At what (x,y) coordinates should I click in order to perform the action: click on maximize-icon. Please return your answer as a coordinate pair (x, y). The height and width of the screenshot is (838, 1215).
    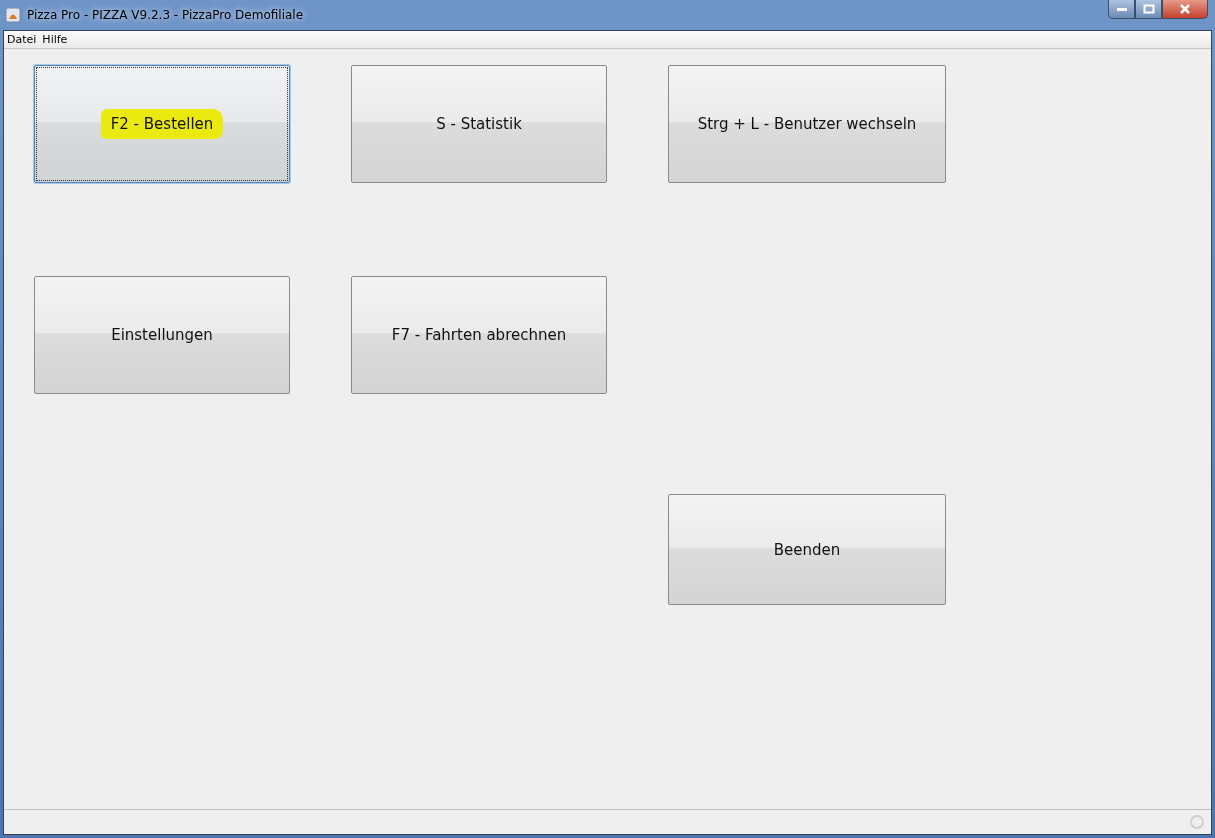
    Looking at the image, I should click on (1148, 9).